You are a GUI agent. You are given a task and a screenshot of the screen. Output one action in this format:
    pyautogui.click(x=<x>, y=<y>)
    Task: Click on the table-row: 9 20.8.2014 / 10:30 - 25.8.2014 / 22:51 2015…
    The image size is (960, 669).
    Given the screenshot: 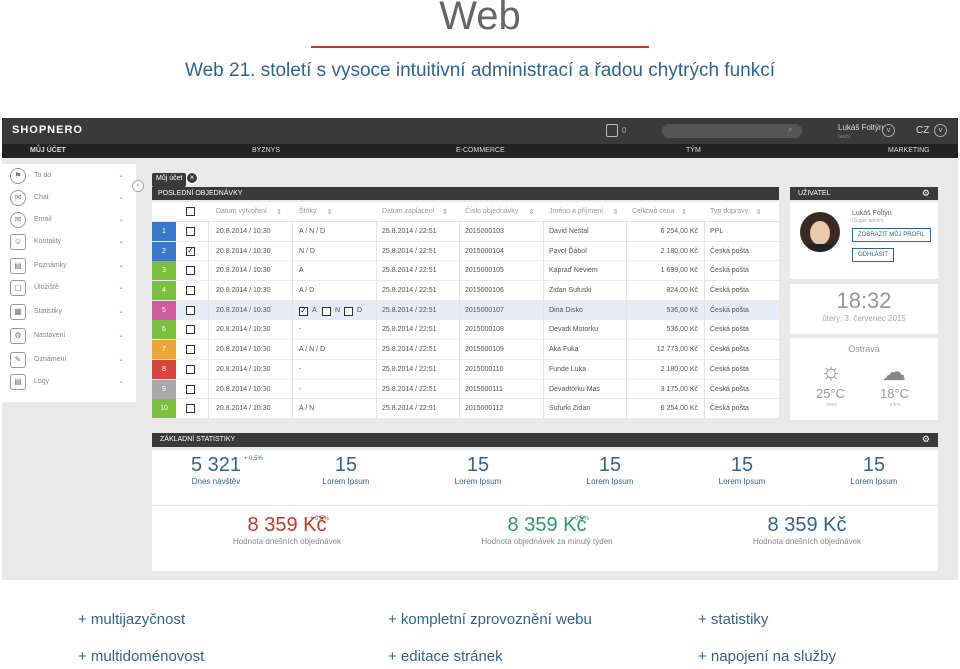 What is the action you would take?
    pyautogui.click(x=465, y=389)
    